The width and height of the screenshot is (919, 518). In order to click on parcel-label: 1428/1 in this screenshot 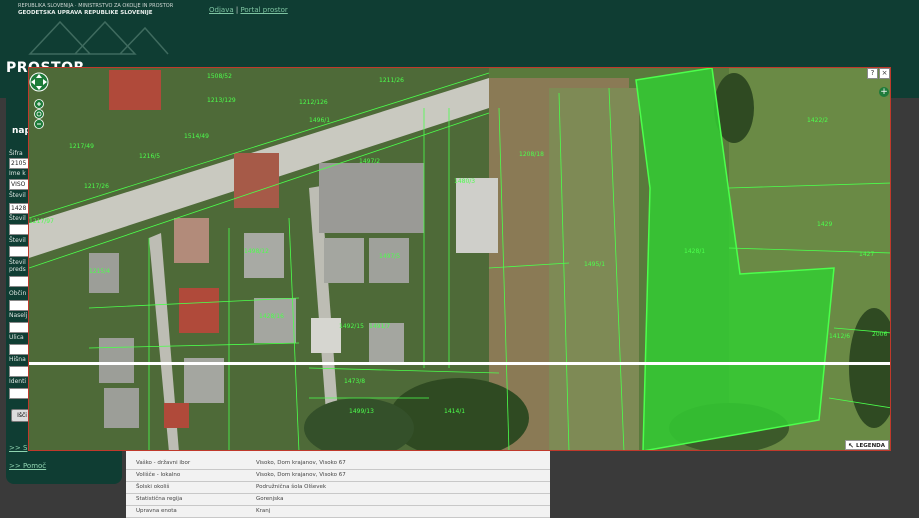, I will do `click(694, 251)`.